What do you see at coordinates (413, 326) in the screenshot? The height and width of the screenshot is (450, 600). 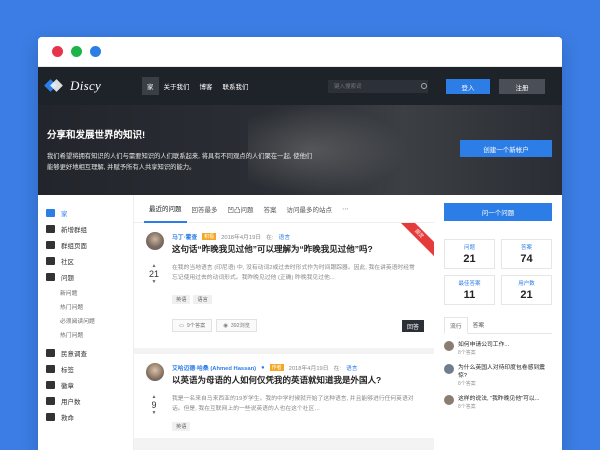 I see `answer-button: 回答` at bounding box center [413, 326].